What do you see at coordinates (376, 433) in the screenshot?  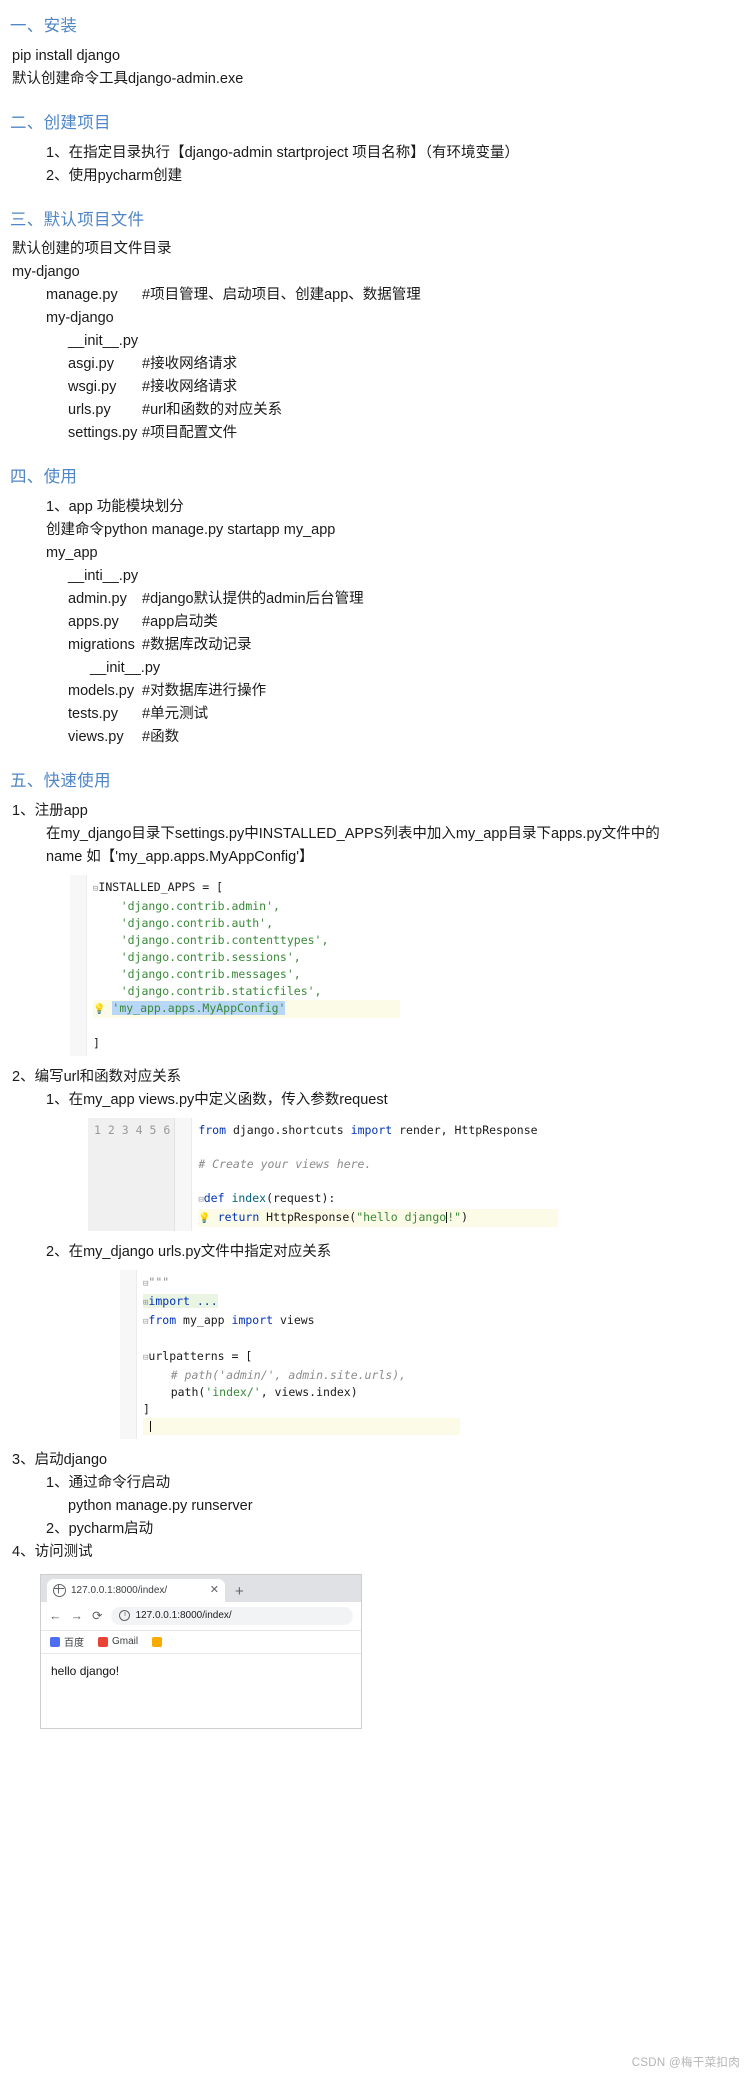 I see `tree-item: settings.py #项目配置文件` at bounding box center [376, 433].